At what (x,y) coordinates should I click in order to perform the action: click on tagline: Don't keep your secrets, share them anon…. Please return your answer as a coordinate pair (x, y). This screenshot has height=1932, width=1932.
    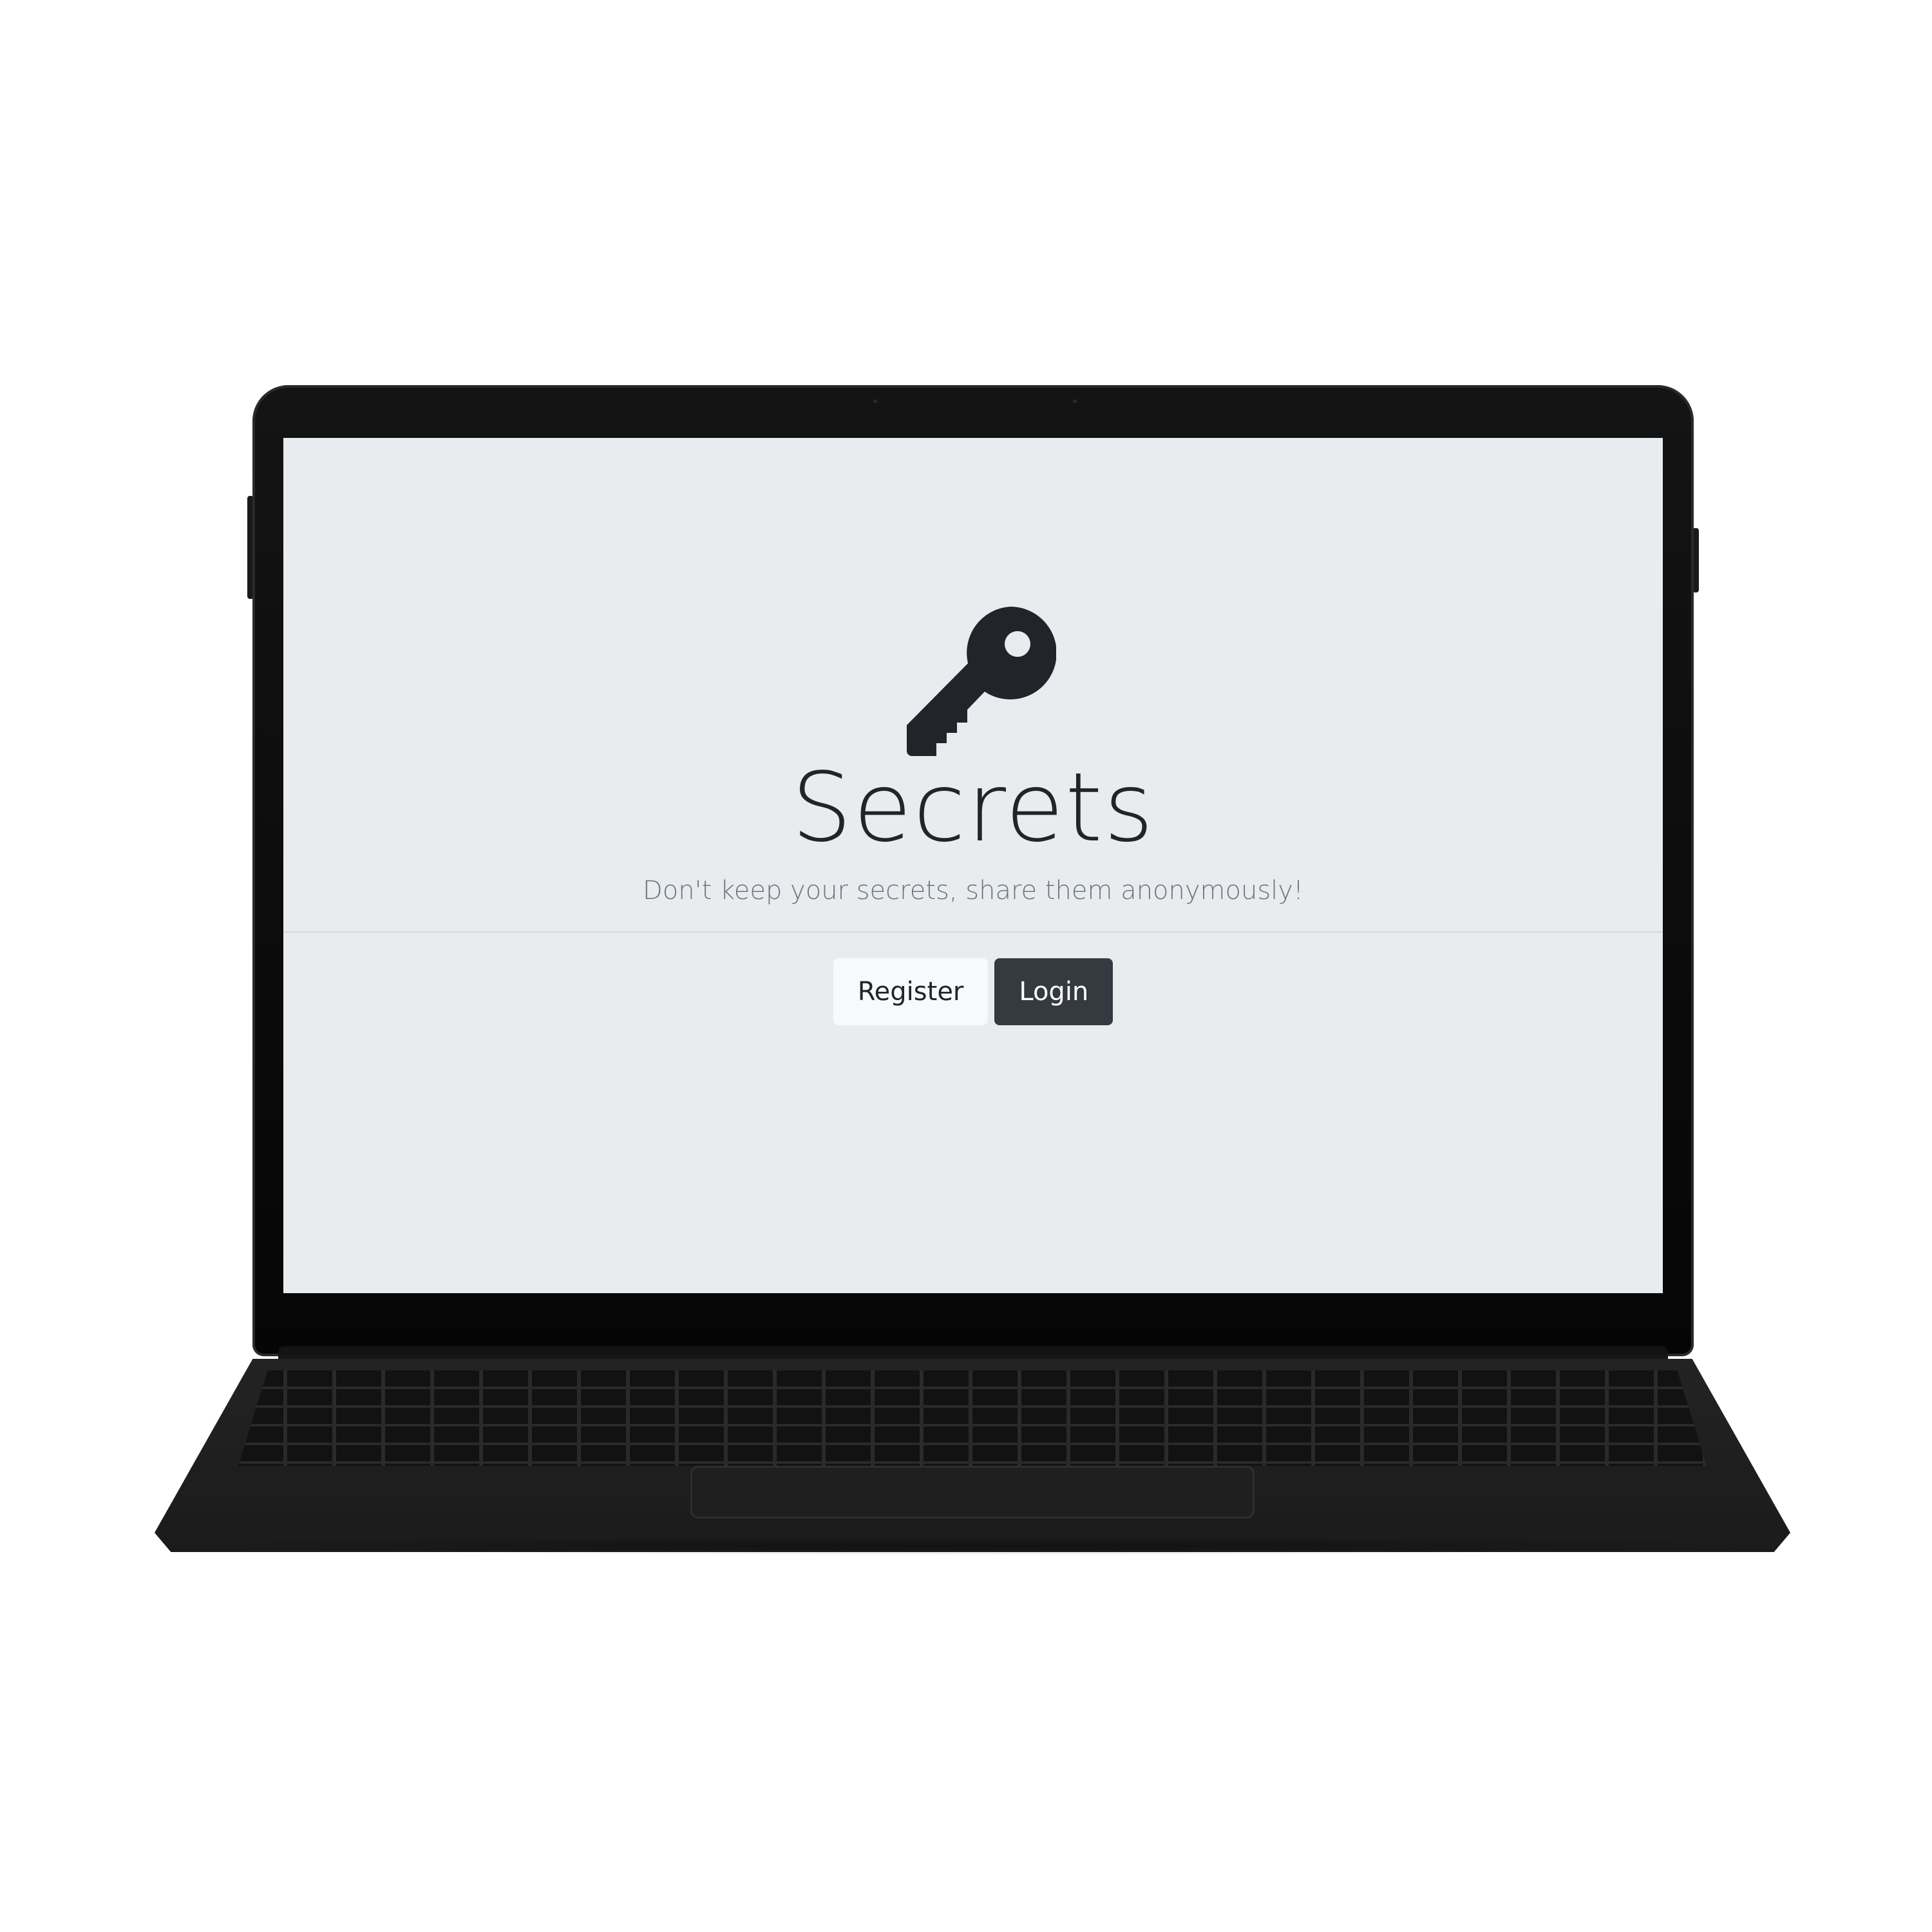
    Looking at the image, I should click on (973, 890).